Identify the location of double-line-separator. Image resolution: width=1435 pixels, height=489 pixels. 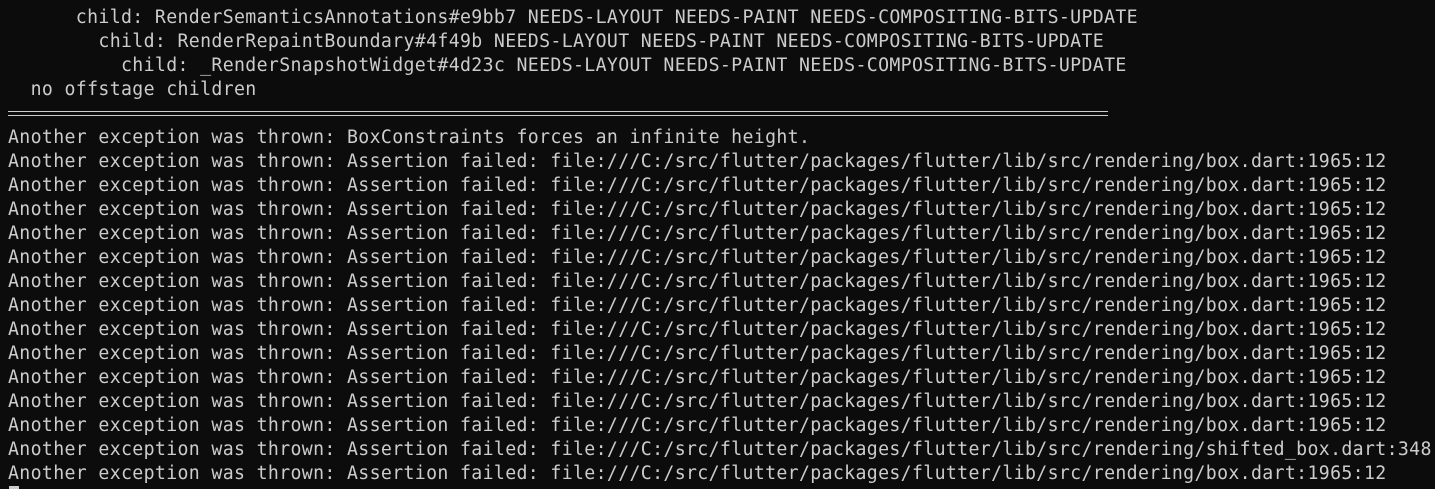
(721, 114).